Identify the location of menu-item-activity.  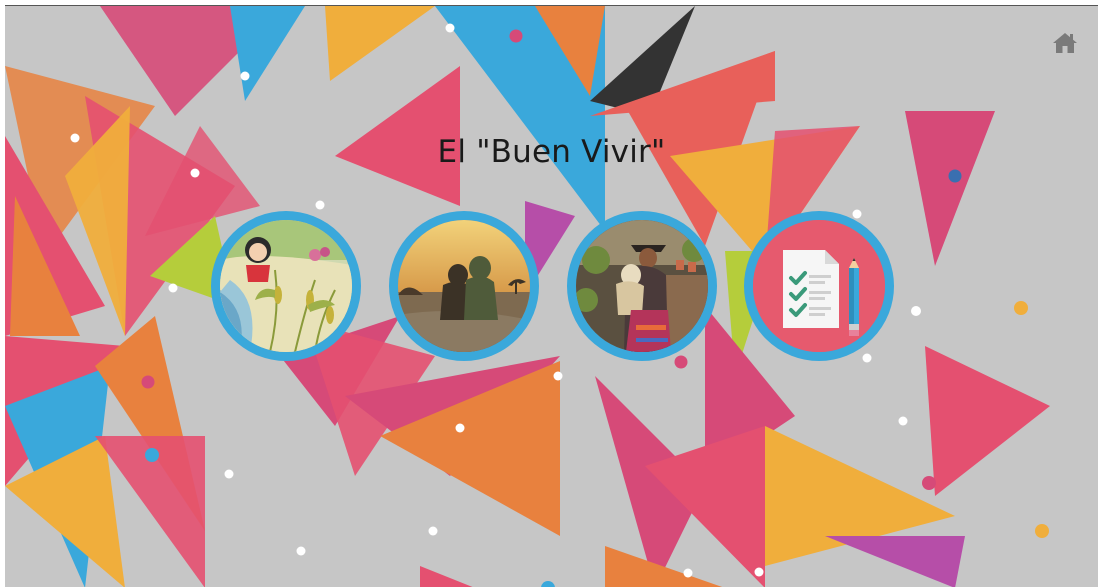
(819, 286).